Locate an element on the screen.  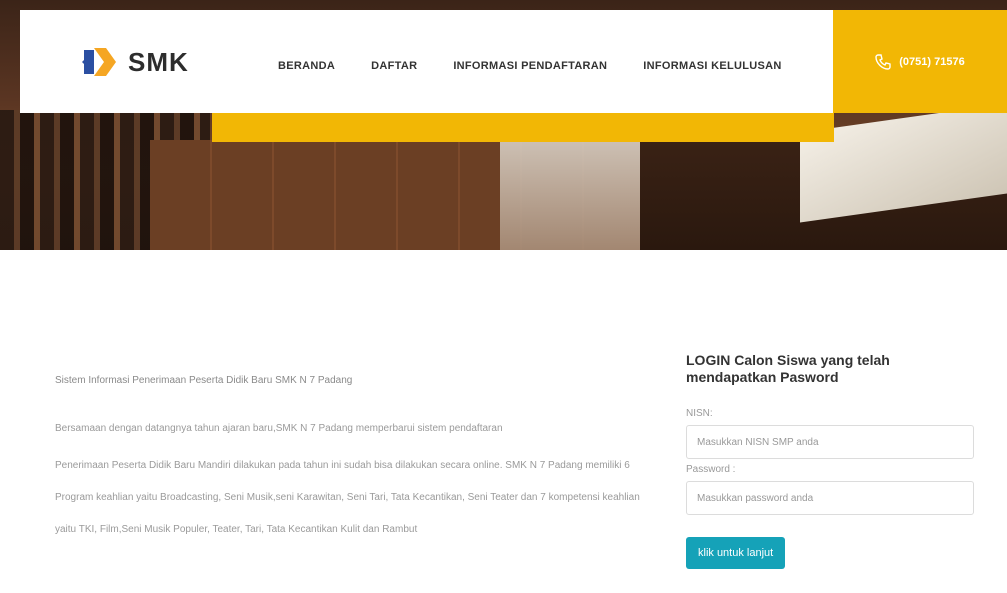
nav-beranda: BERANDA is located at coordinates (306, 66).